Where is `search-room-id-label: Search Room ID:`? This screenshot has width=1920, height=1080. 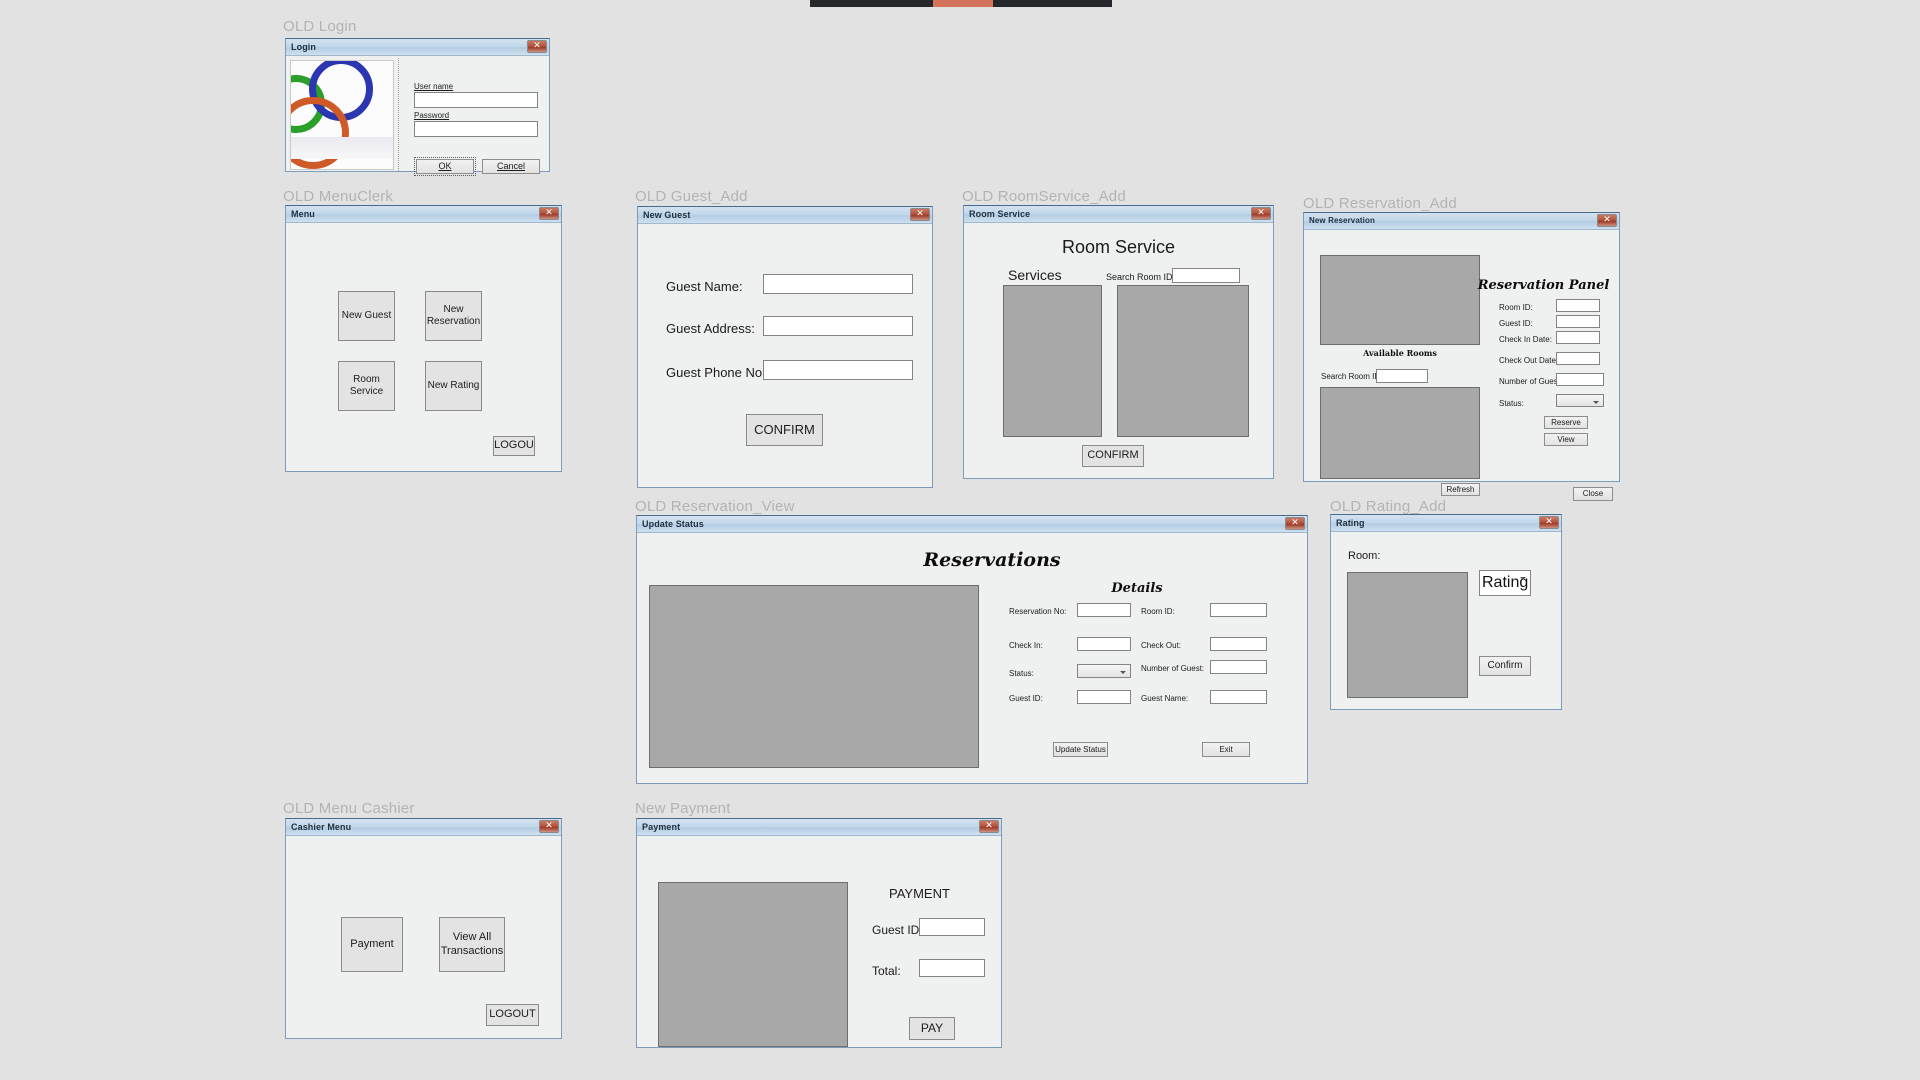
search-room-id-label: Search Room ID: is located at coordinates (1141, 277).